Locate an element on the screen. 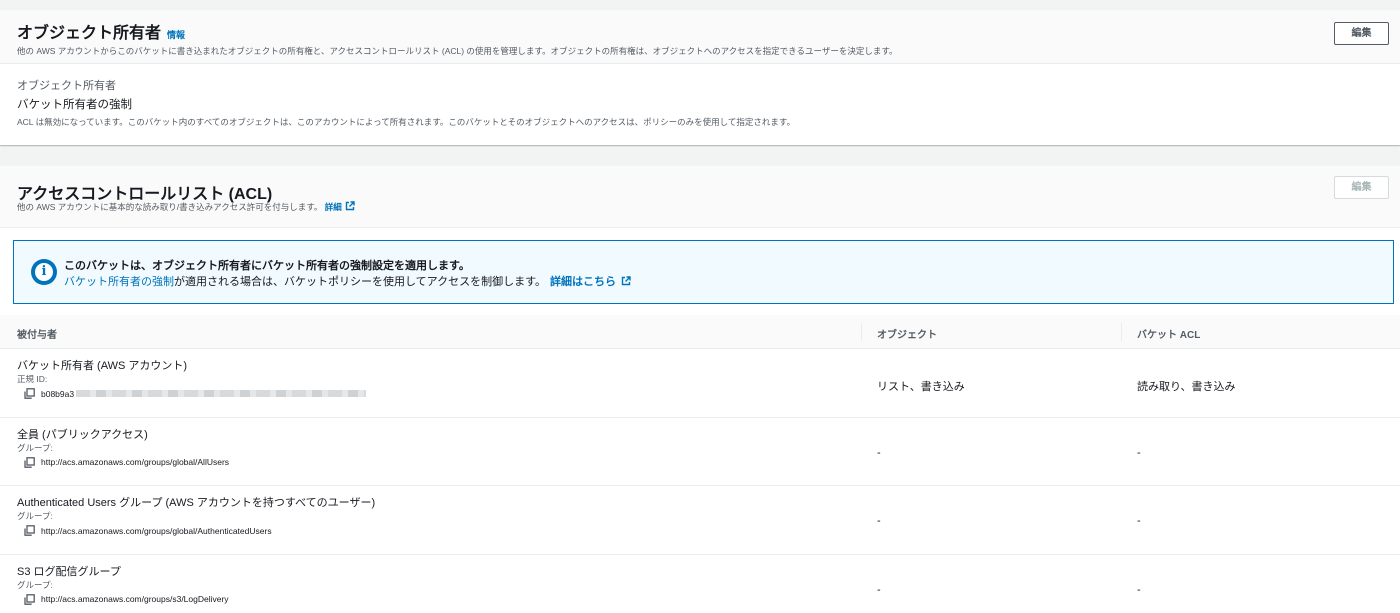  info-glyph: i is located at coordinates (44, 272).